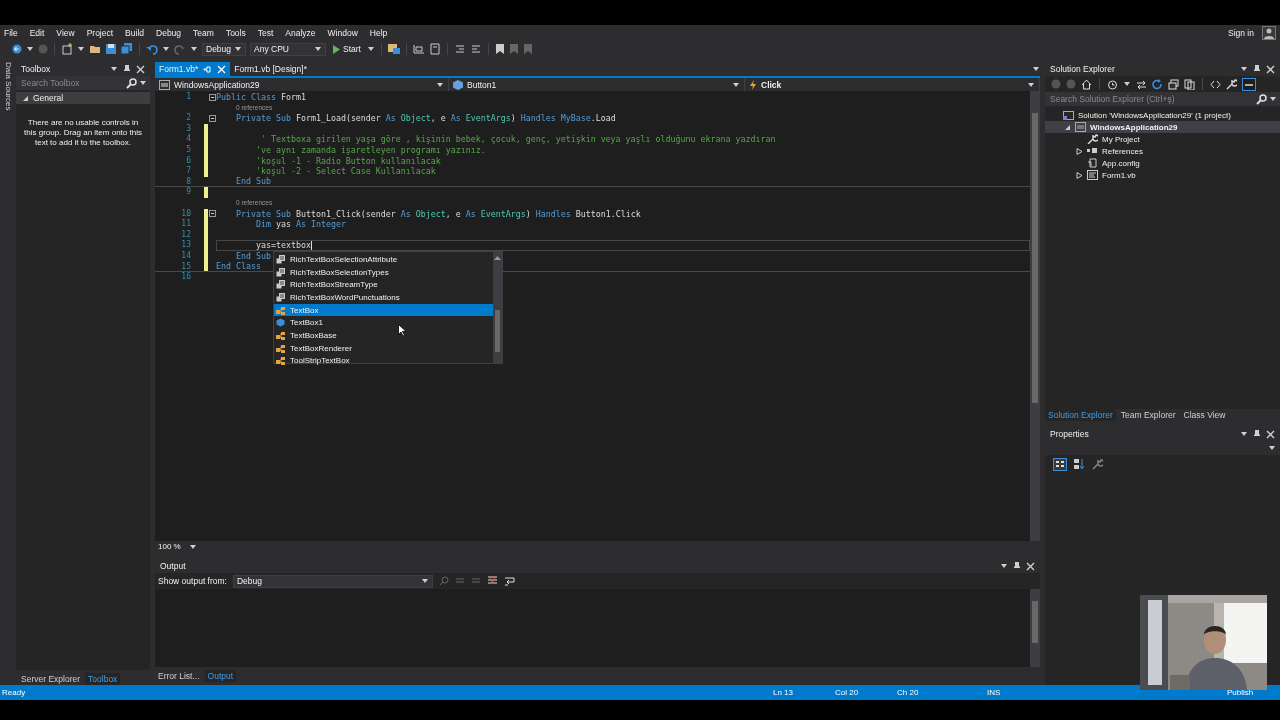 The image size is (1280, 720). What do you see at coordinates (103, 679) in the screenshot?
I see `panel-tab: Toolbox` at bounding box center [103, 679].